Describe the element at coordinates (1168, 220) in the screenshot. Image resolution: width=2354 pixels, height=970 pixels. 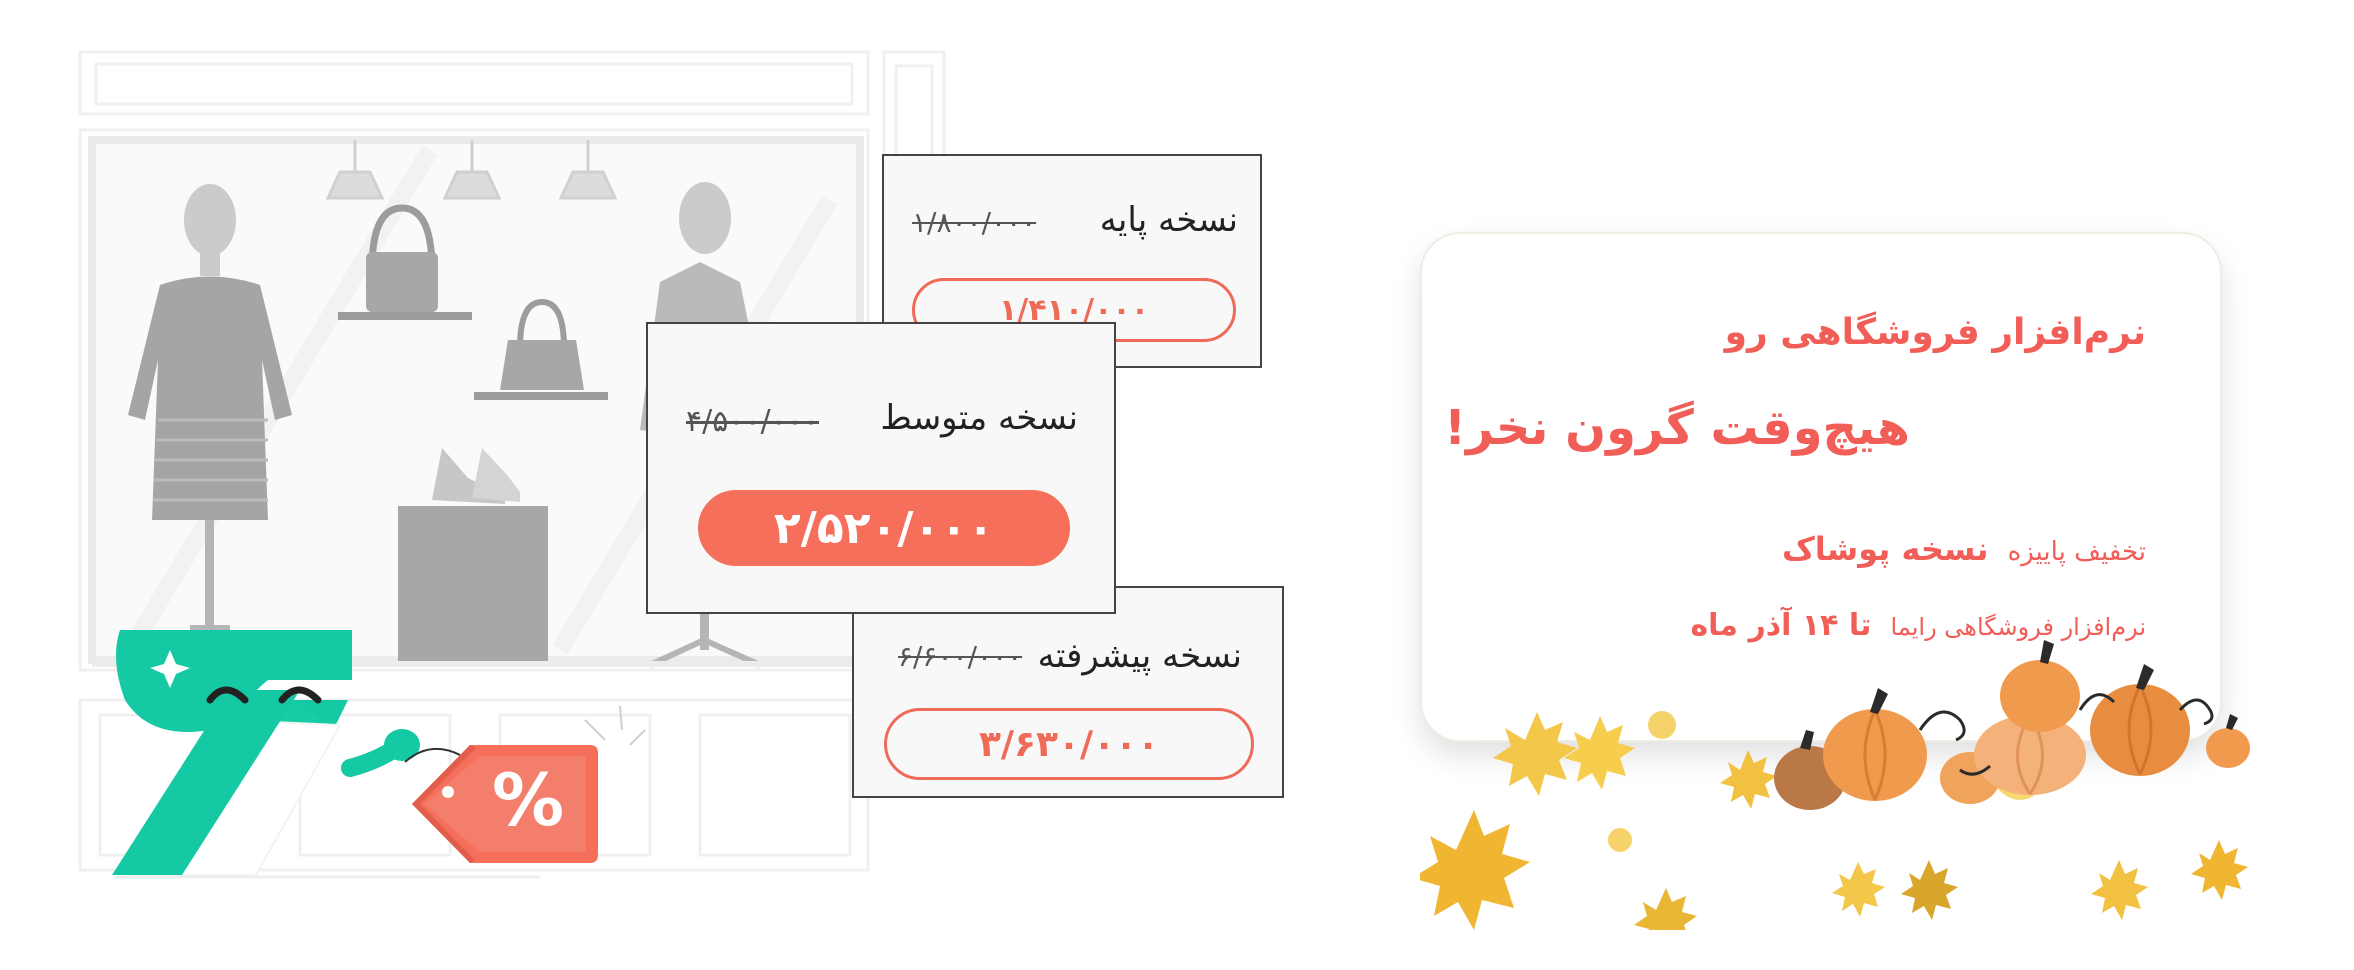
I see `plan-name: نسخه پایه` at that location.